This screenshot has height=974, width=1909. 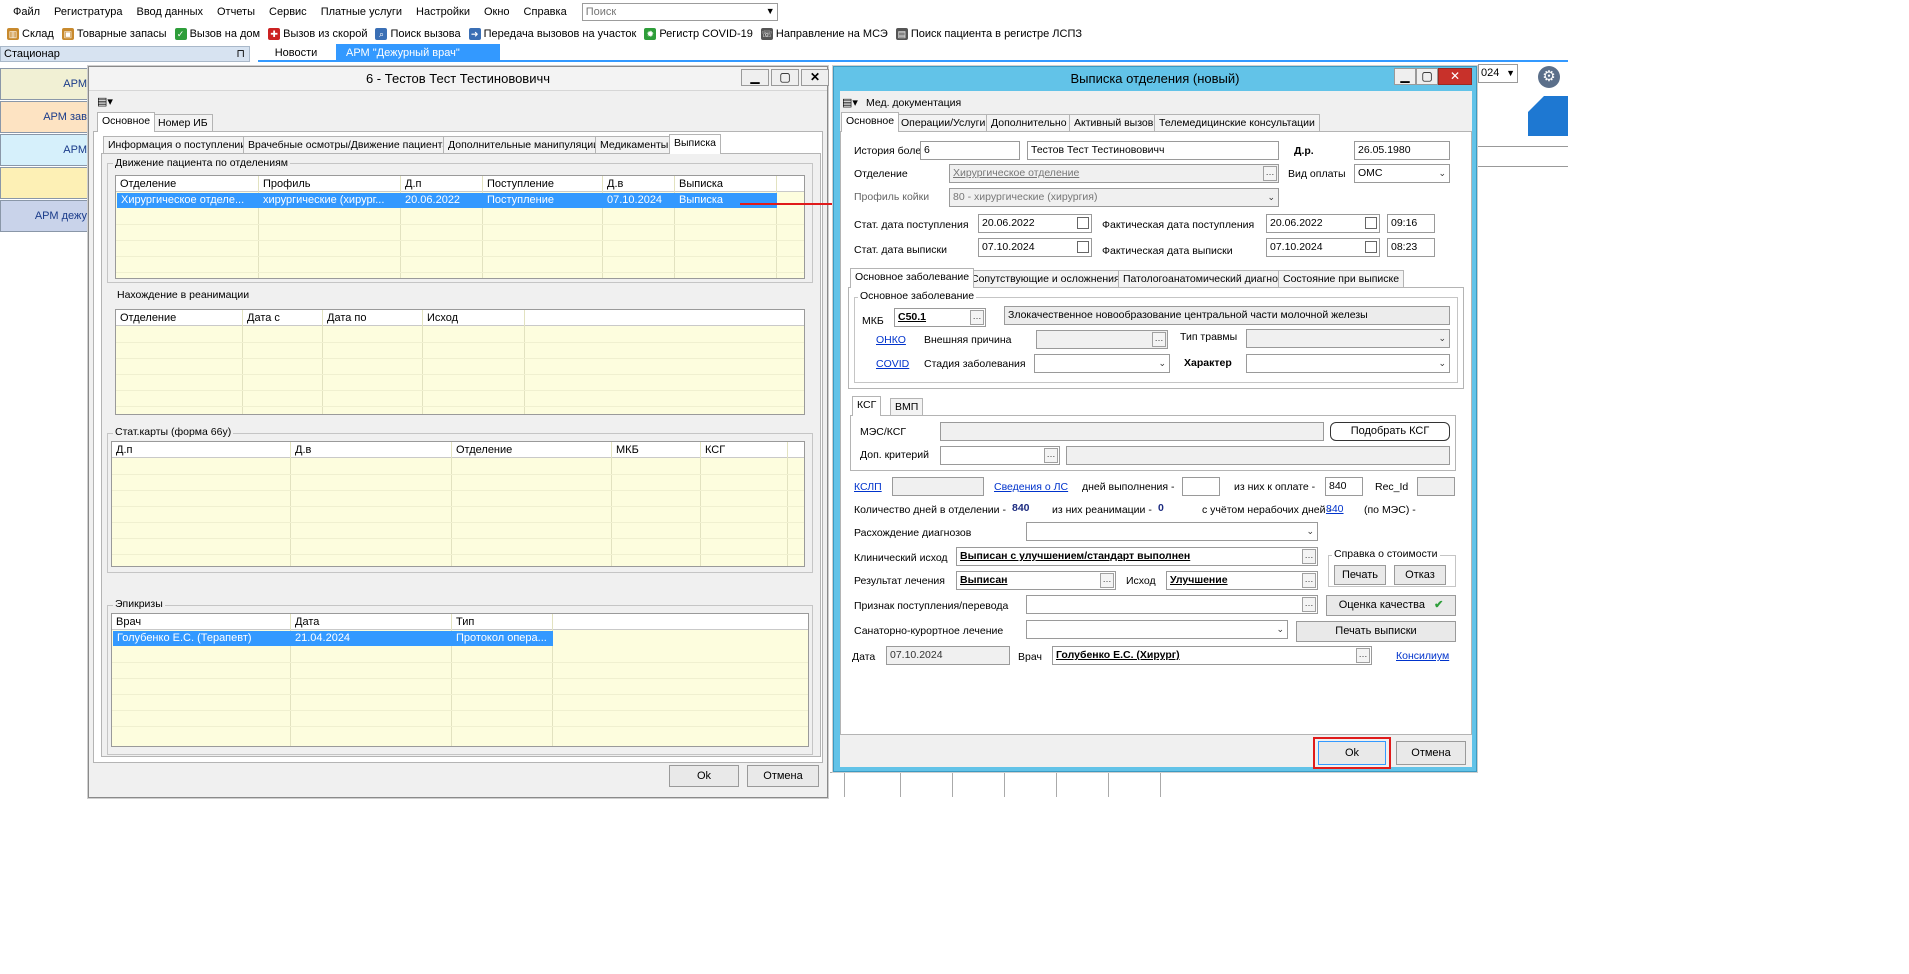 I want to click on history-field: 6, so click(x=970, y=150).